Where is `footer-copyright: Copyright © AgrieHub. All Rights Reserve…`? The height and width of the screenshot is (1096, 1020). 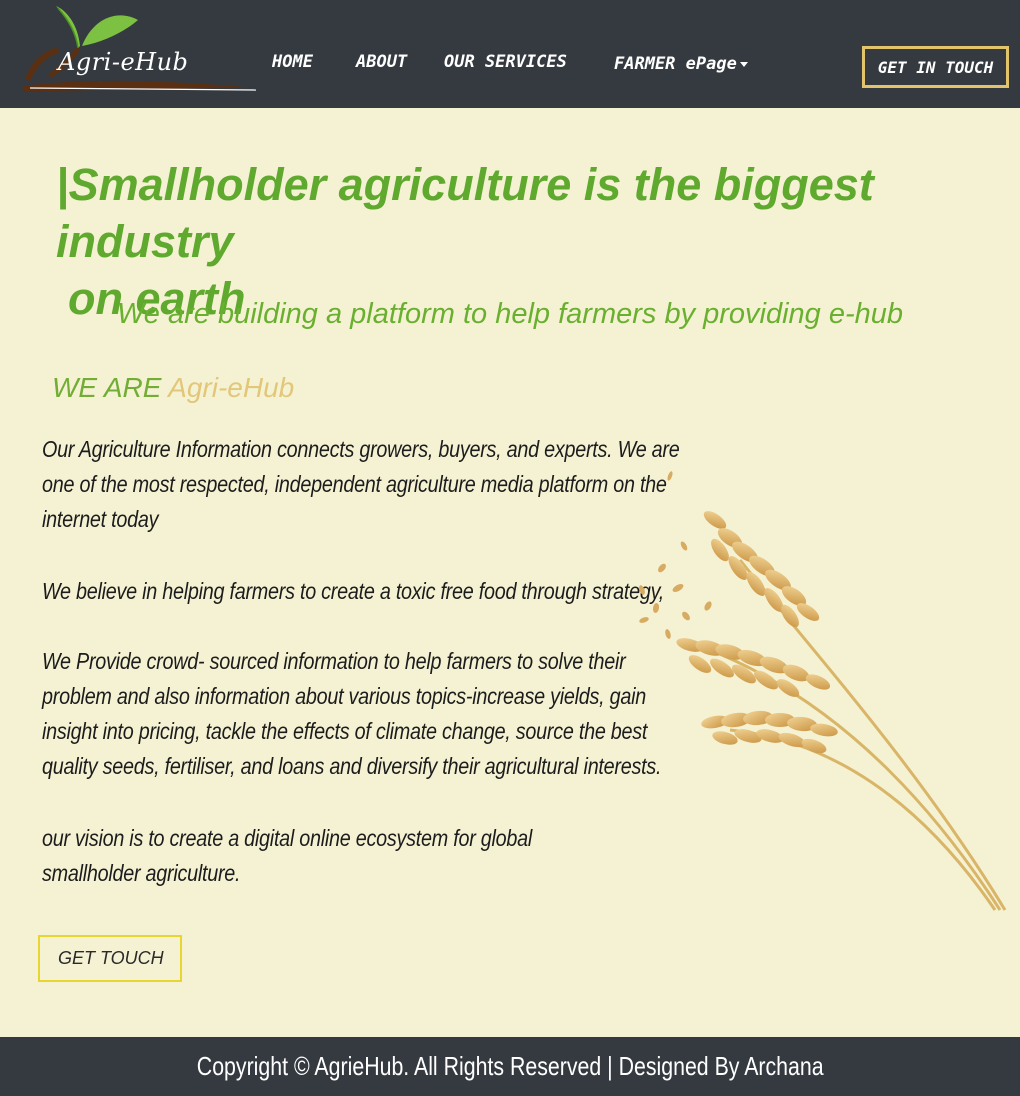 footer-copyright: Copyright © AgrieHub. All Rights Reserve… is located at coordinates (510, 1066).